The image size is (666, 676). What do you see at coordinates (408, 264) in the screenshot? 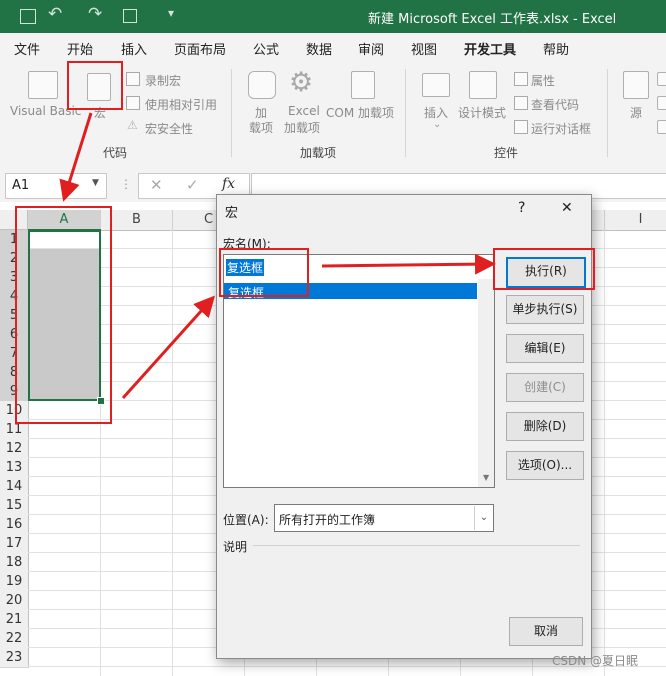
I see `arrow-name-to-run` at bounding box center [408, 264].